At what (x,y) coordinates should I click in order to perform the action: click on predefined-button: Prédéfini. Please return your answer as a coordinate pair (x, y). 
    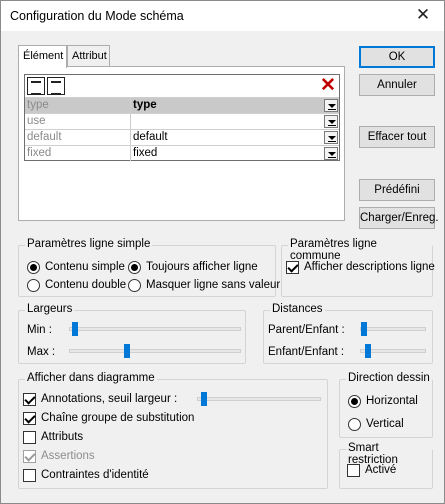
    Looking at the image, I should click on (397, 190).